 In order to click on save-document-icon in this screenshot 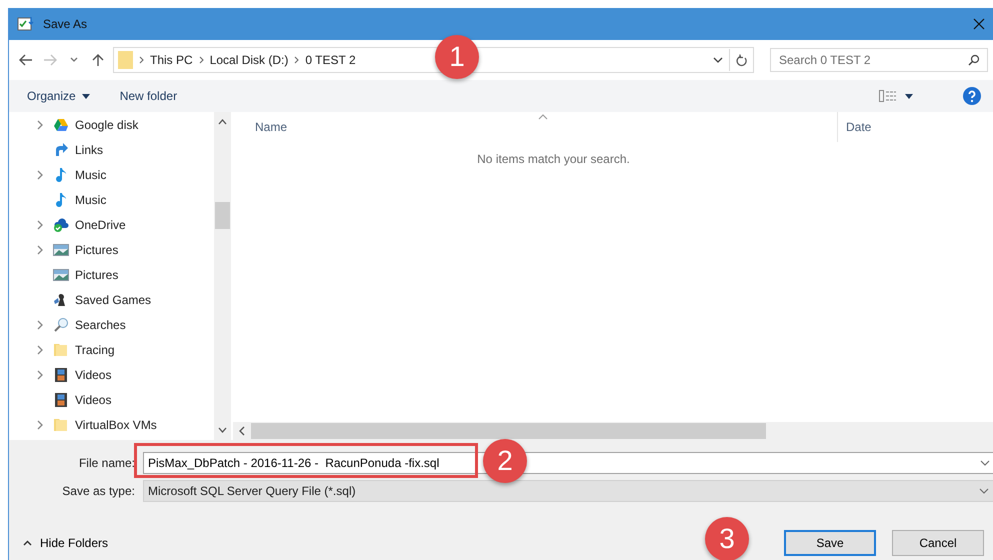, I will do `click(26, 24)`.